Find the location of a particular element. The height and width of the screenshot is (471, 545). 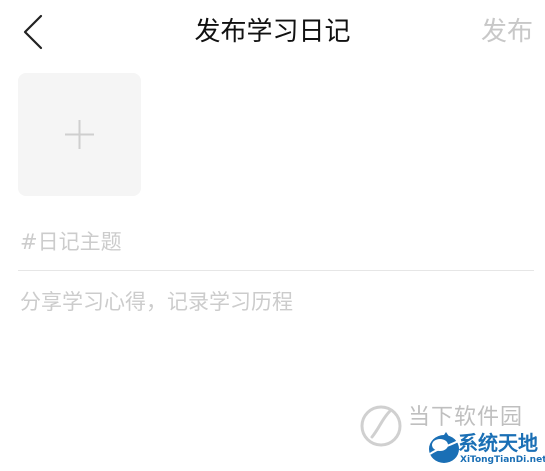

watermark-brand: 系统天地 XiTongTianDi.net is located at coordinates (485, 449).